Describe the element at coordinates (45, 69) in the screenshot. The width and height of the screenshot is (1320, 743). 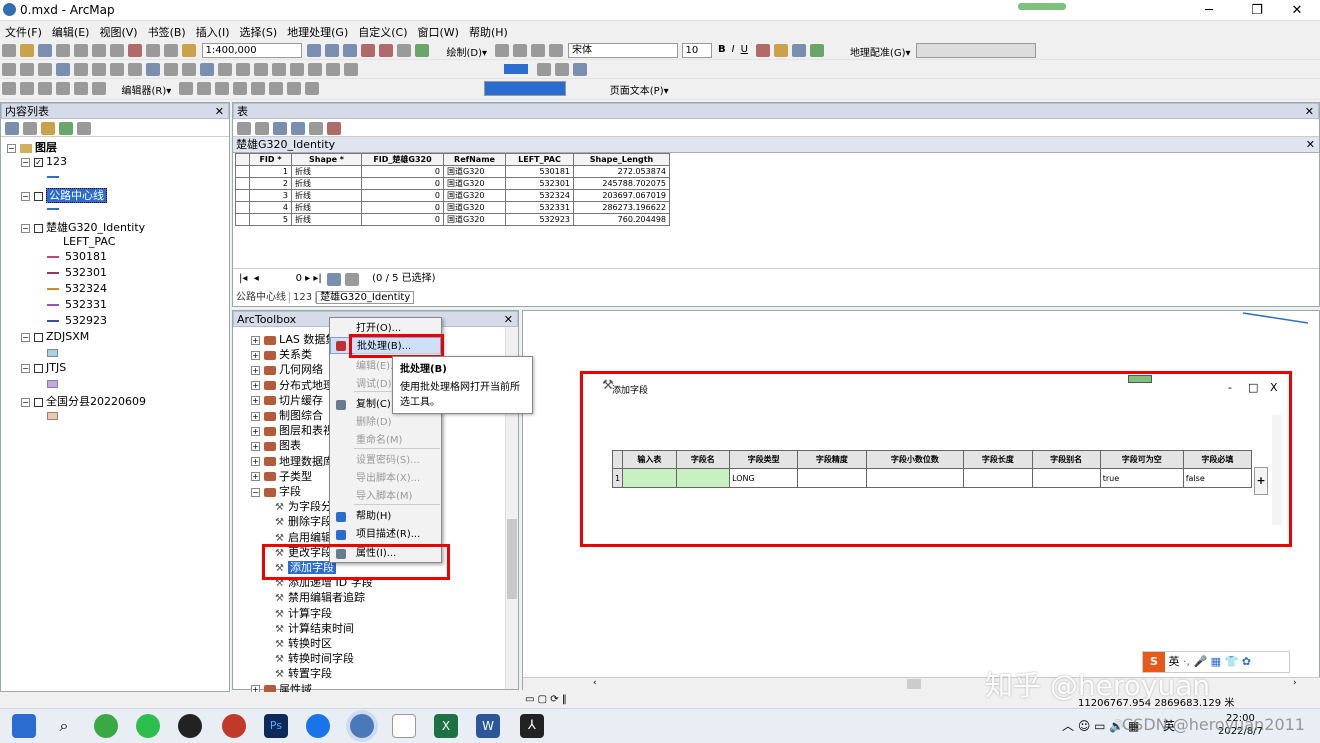
I see `pan-icon` at that location.